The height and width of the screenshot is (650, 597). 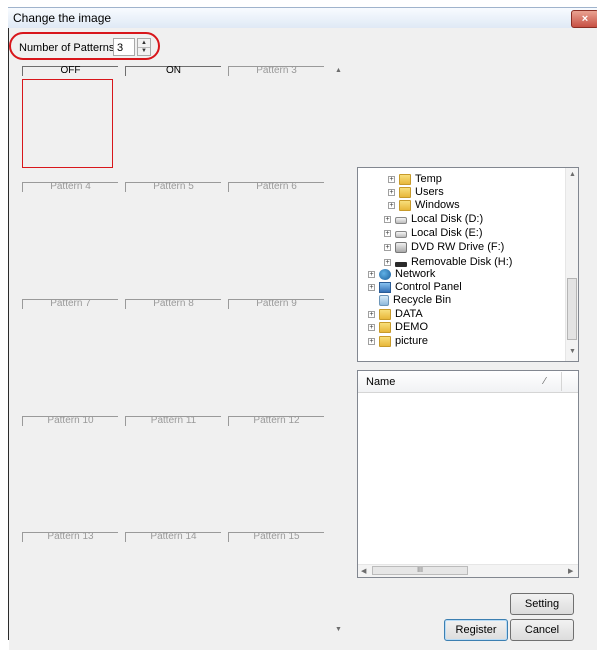 I want to click on tree-item: + Users, so click(x=416, y=192).